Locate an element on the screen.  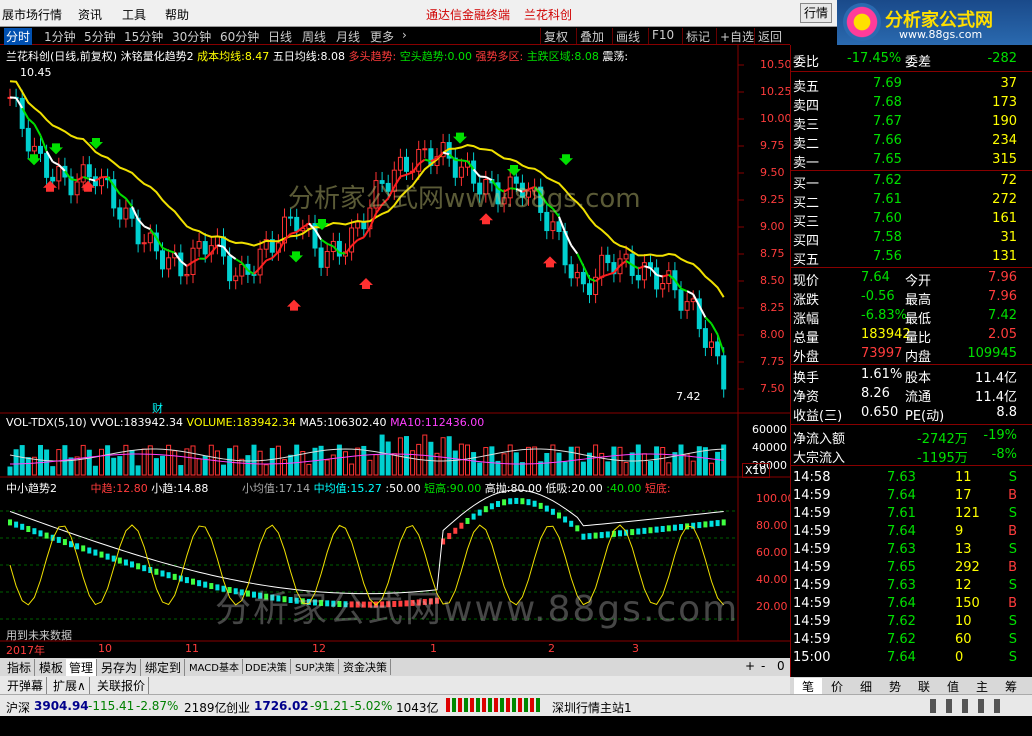
quote-row: 总量 183942 量比 2.05 is located at coordinates (906, 336).